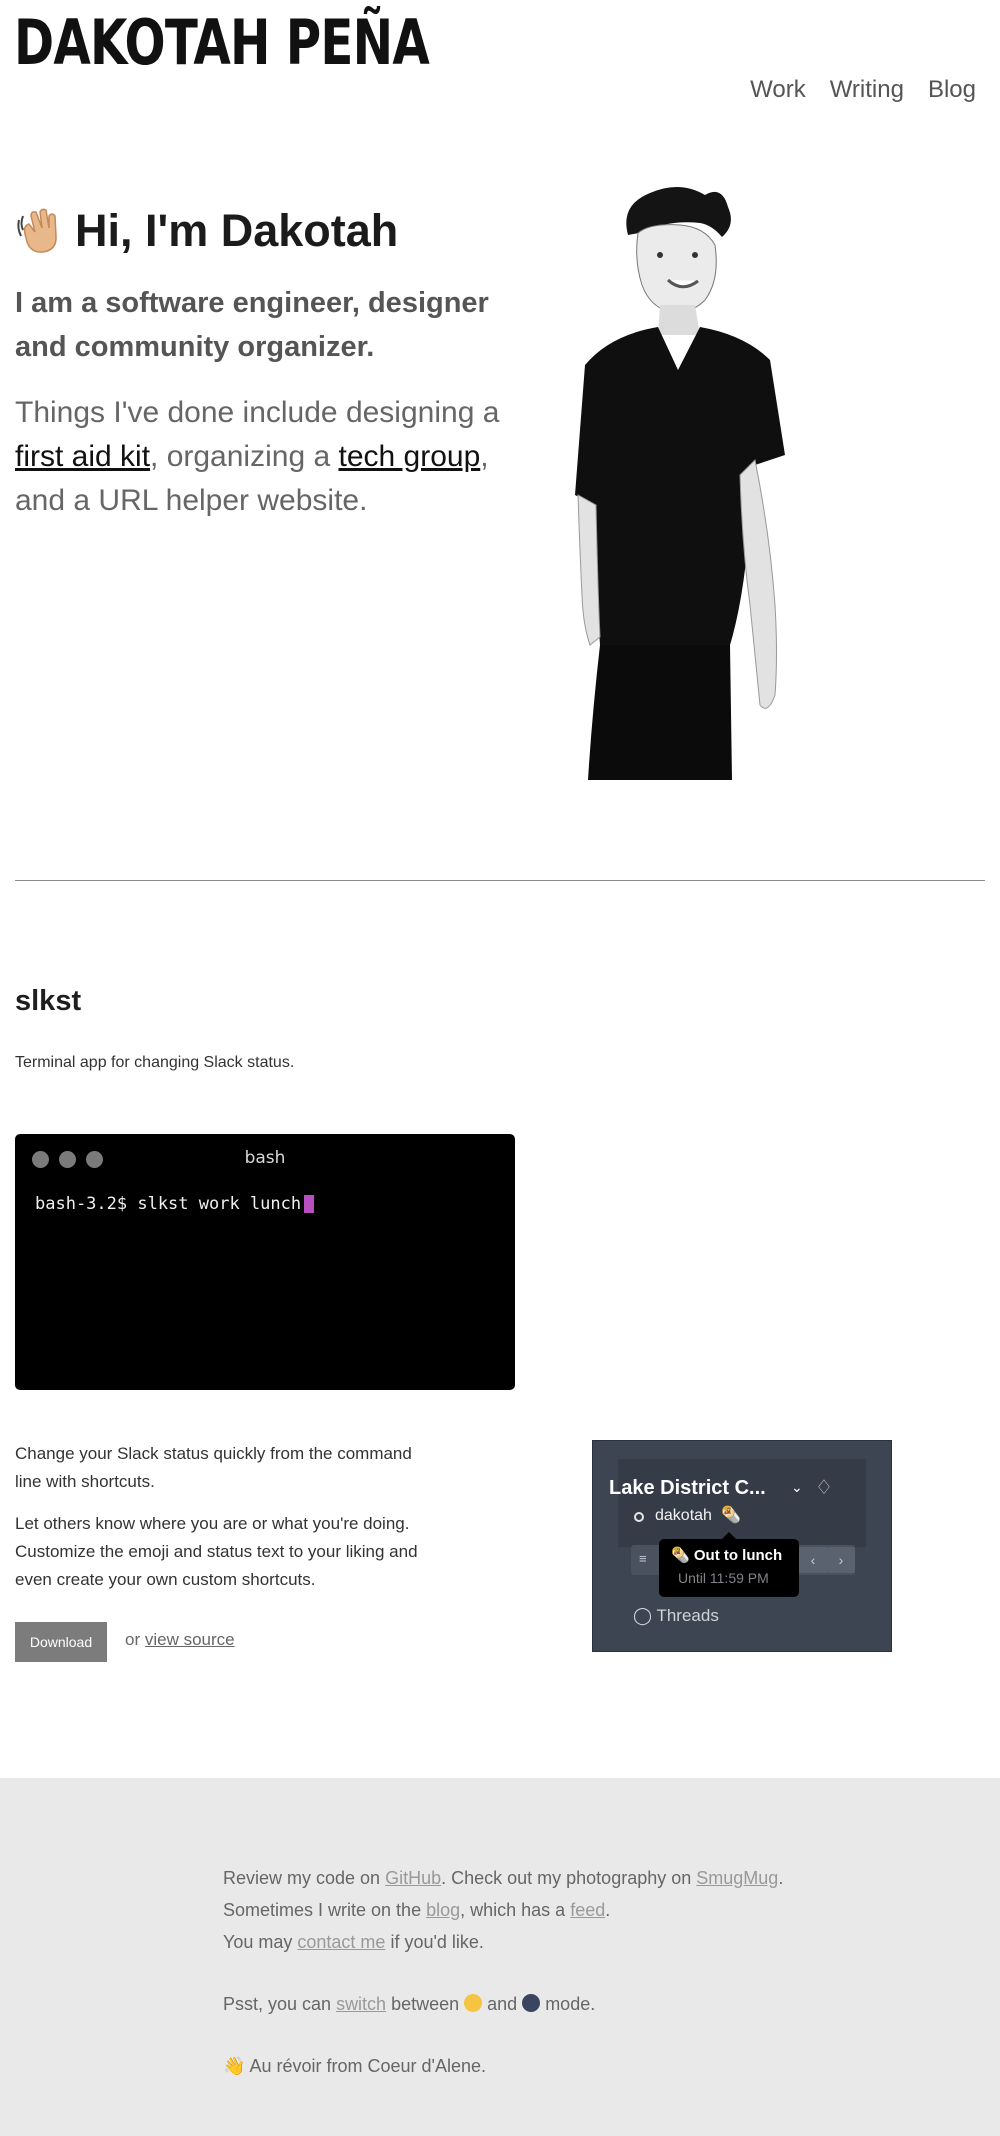 This screenshot has width=1000, height=2136. I want to click on sun-face-icon, so click(473, 2003).